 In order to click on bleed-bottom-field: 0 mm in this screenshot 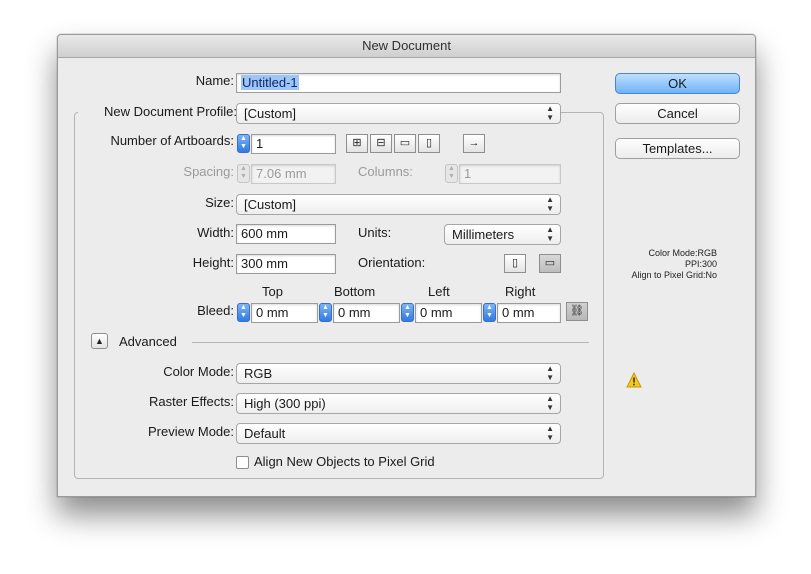, I will do `click(366, 313)`.